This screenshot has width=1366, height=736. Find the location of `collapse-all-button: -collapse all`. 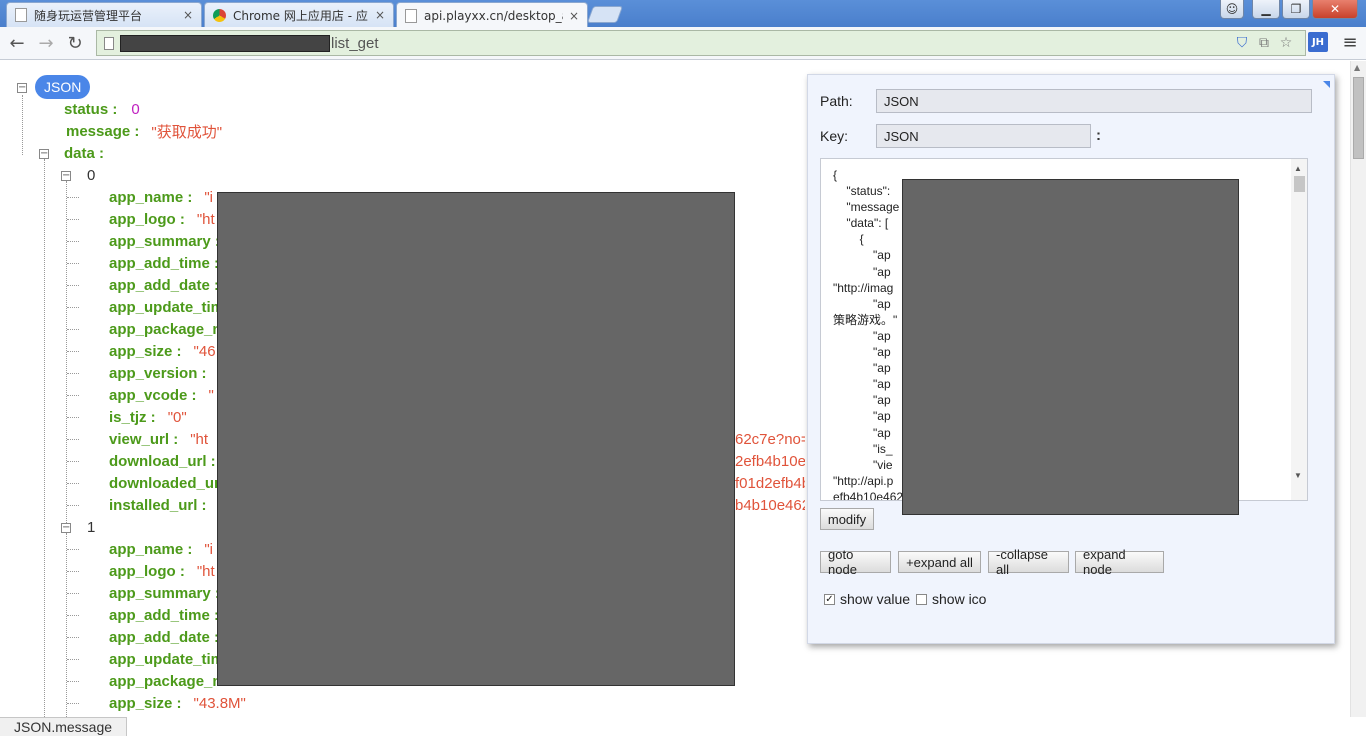

collapse-all-button: -collapse all is located at coordinates (1028, 562).